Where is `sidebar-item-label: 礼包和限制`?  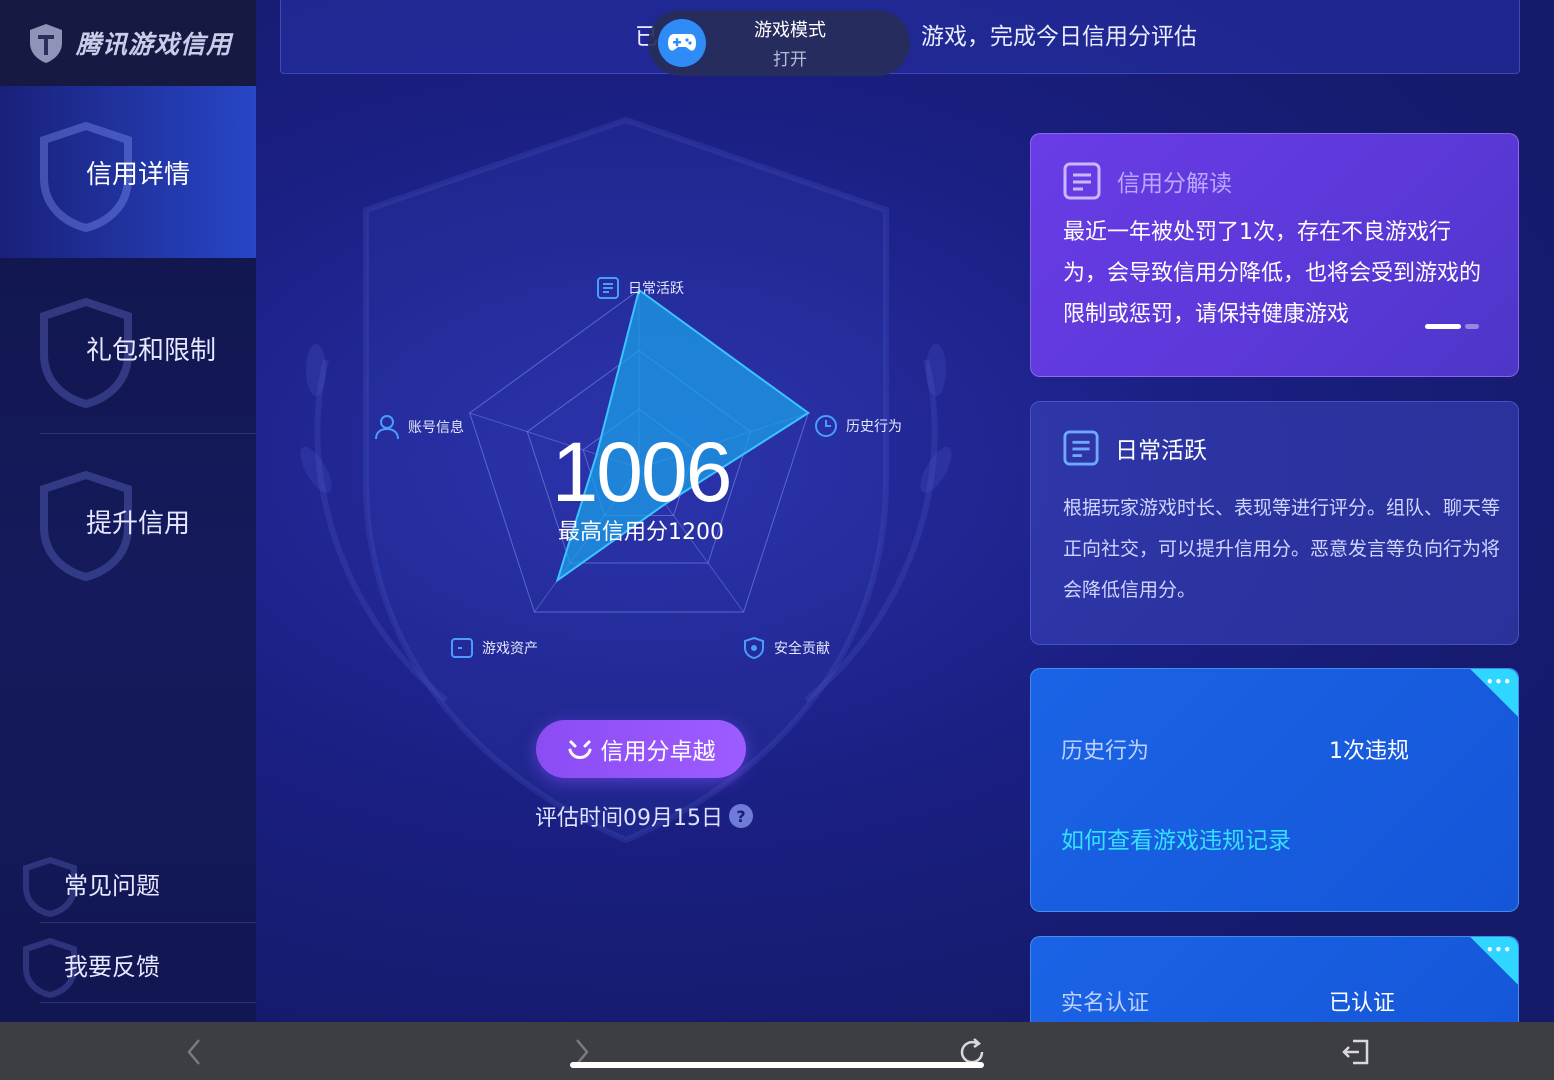 sidebar-item-label: 礼包和限制 is located at coordinates (151, 350).